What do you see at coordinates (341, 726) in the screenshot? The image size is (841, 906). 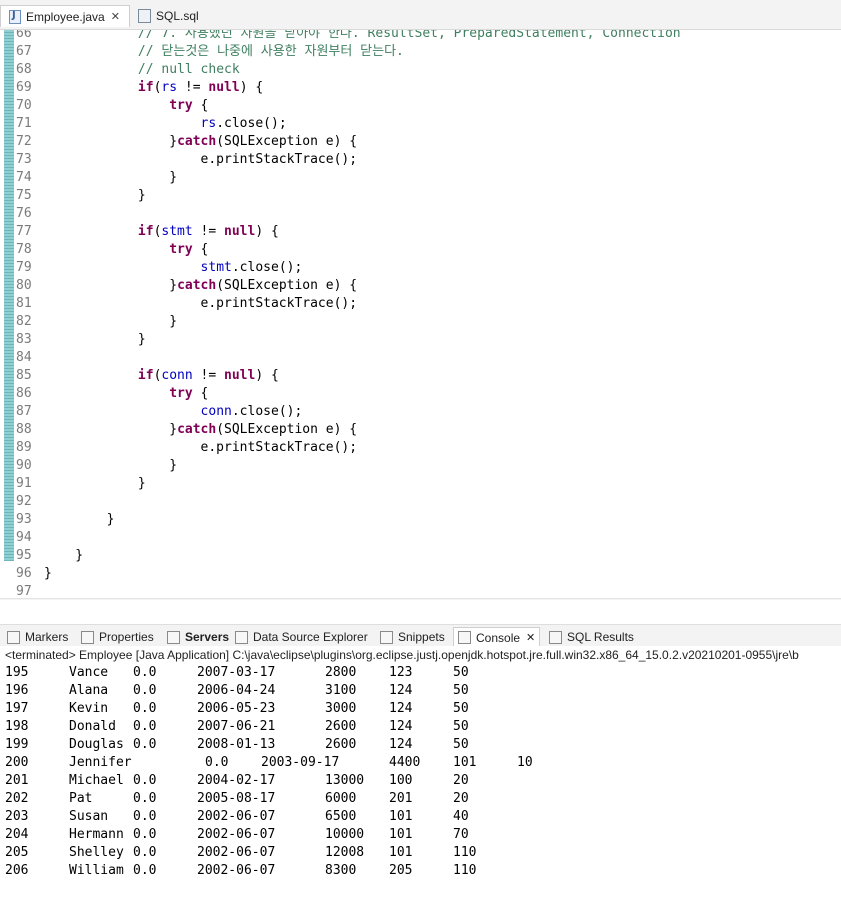 I see `console-cell: 2600` at bounding box center [341, 726].